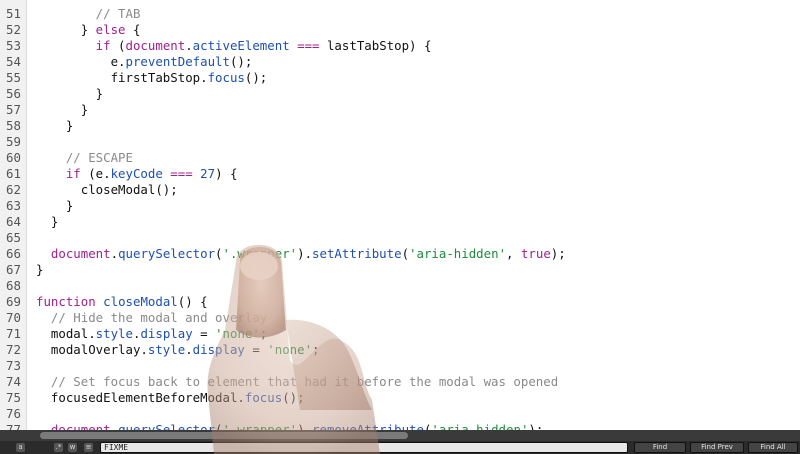 This screenshot has height=454, width=800. What do you see at coordinates (364, 447) in the screenshot?
I see `find-input: FIXME` at bounding box center [364, 447].